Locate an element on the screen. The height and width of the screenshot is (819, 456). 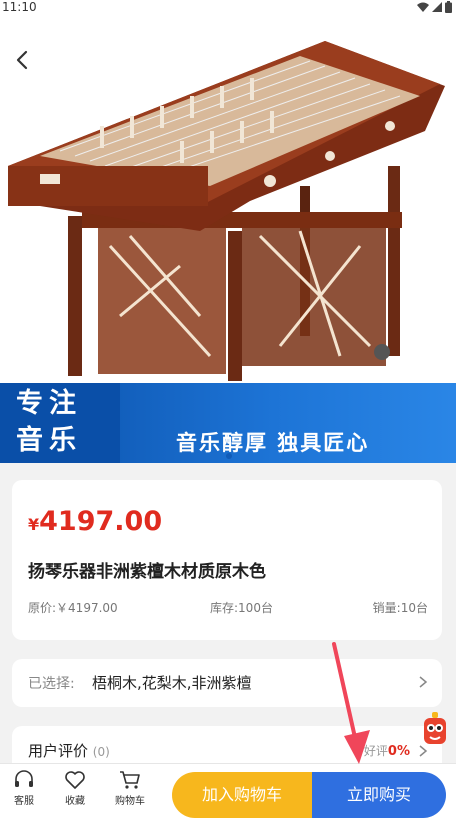
service-label: 客服 is located at coordinates (24, 801).